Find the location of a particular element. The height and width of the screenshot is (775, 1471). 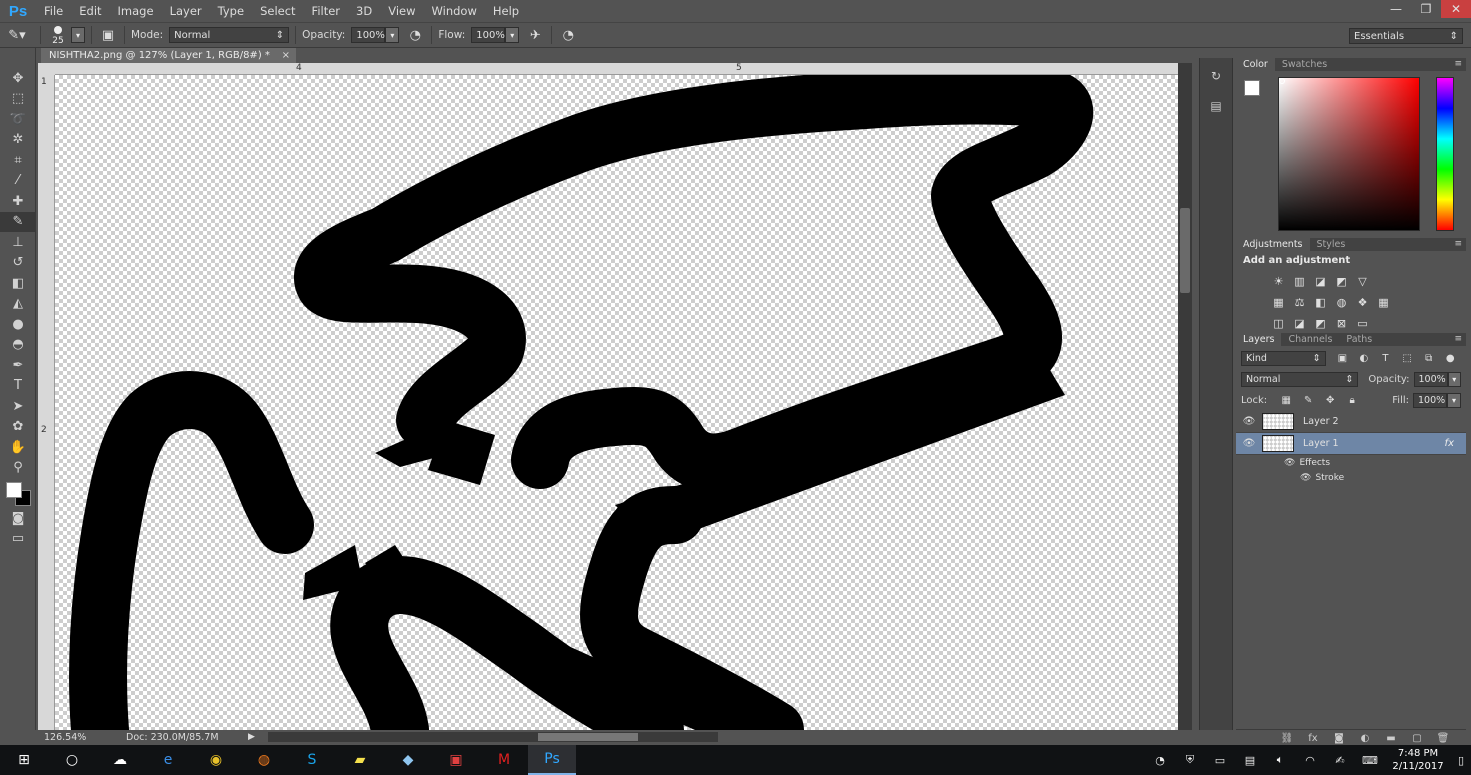

lock-position-icon: ✥ is located at coordinates (1330, 400).